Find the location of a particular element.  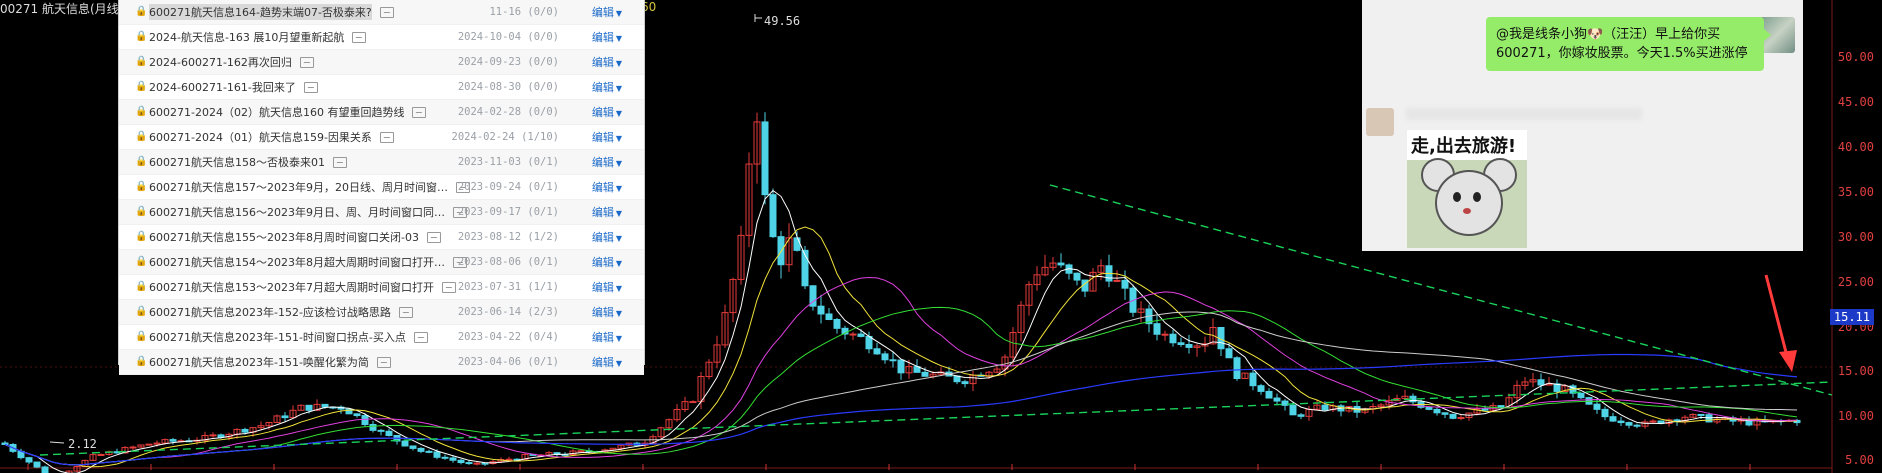

chat-message-bubble: @我是线条小狗🐶（汪汪）早上给你买600271，你嫁妆股票。今天1.5%买进涨停 is located at coordinates (1628, 44).